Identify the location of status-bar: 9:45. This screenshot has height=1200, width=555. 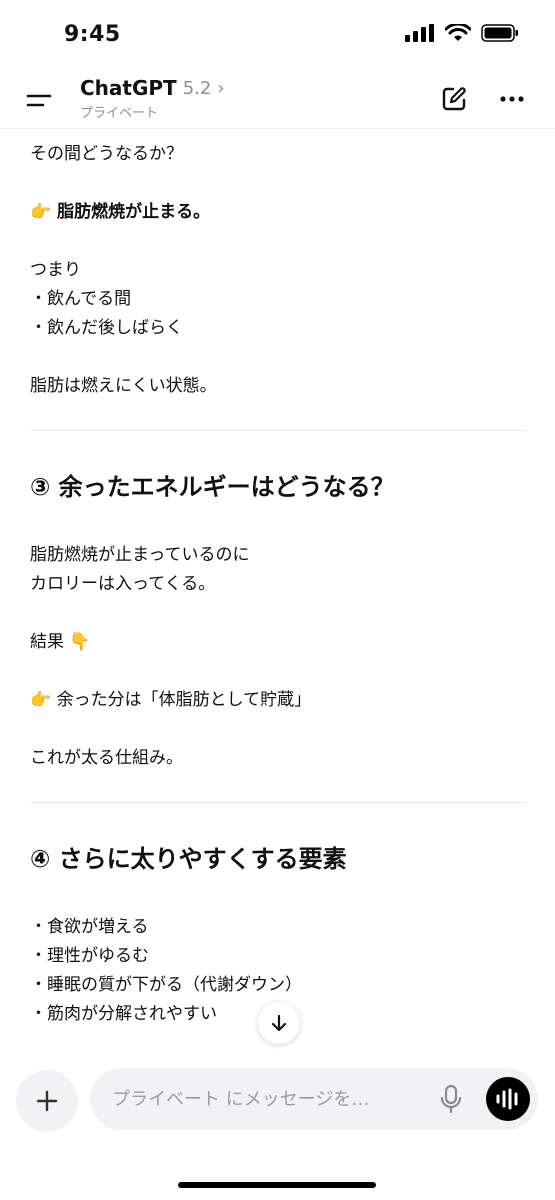
(277, 35).